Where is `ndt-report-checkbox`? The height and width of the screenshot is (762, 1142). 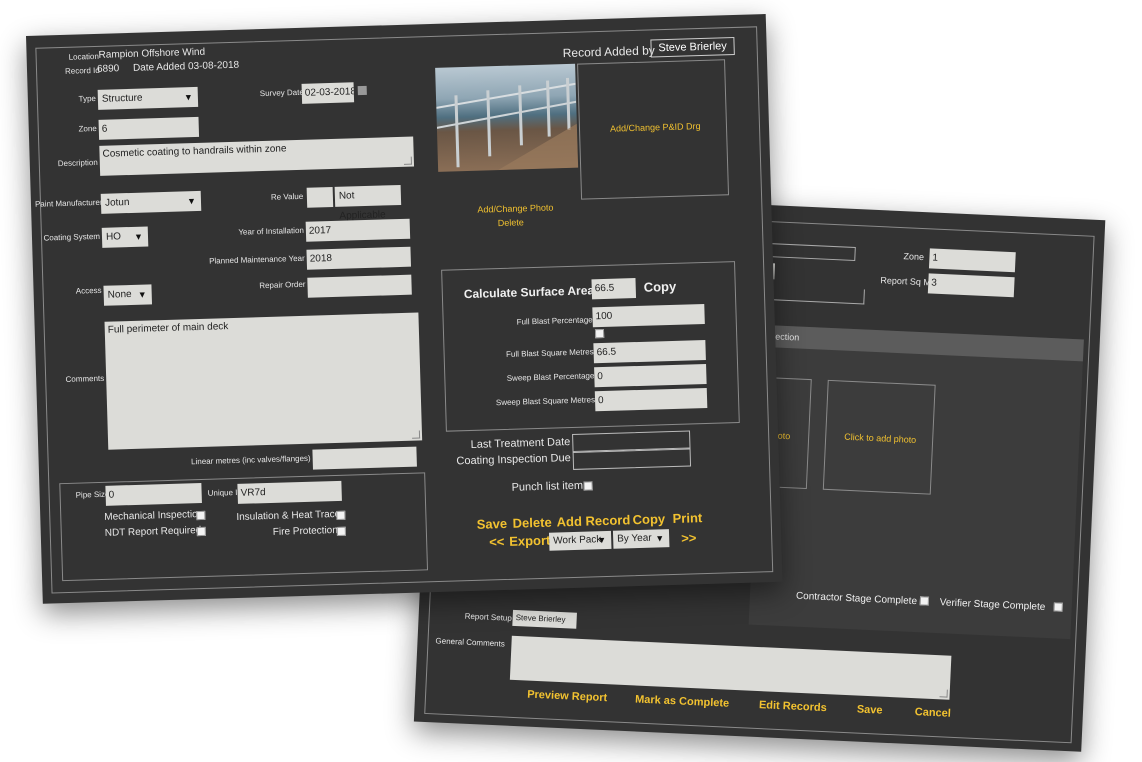 ndt-report-checkbox is located at coordinates (201, 531).